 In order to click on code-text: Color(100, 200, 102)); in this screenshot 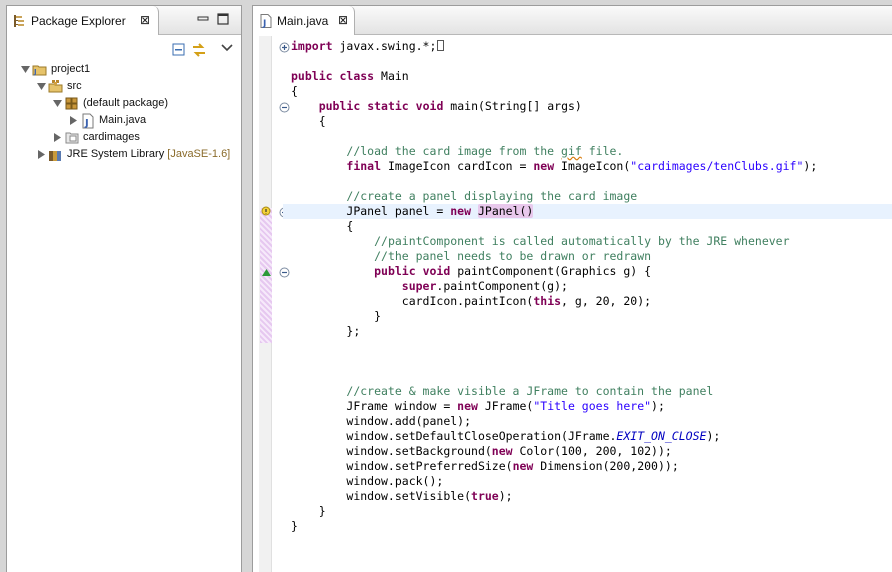, I will do `click(592, 451)`.